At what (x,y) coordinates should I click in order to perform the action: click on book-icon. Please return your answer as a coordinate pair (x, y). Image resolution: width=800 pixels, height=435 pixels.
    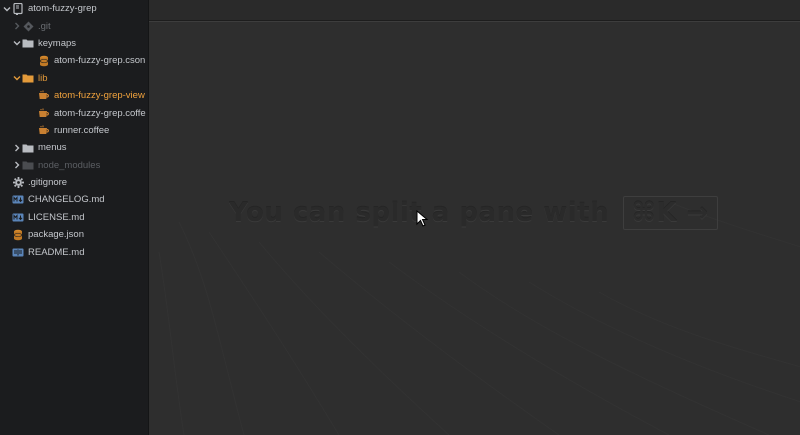
    Looking at the image, I should click on (18, 252).